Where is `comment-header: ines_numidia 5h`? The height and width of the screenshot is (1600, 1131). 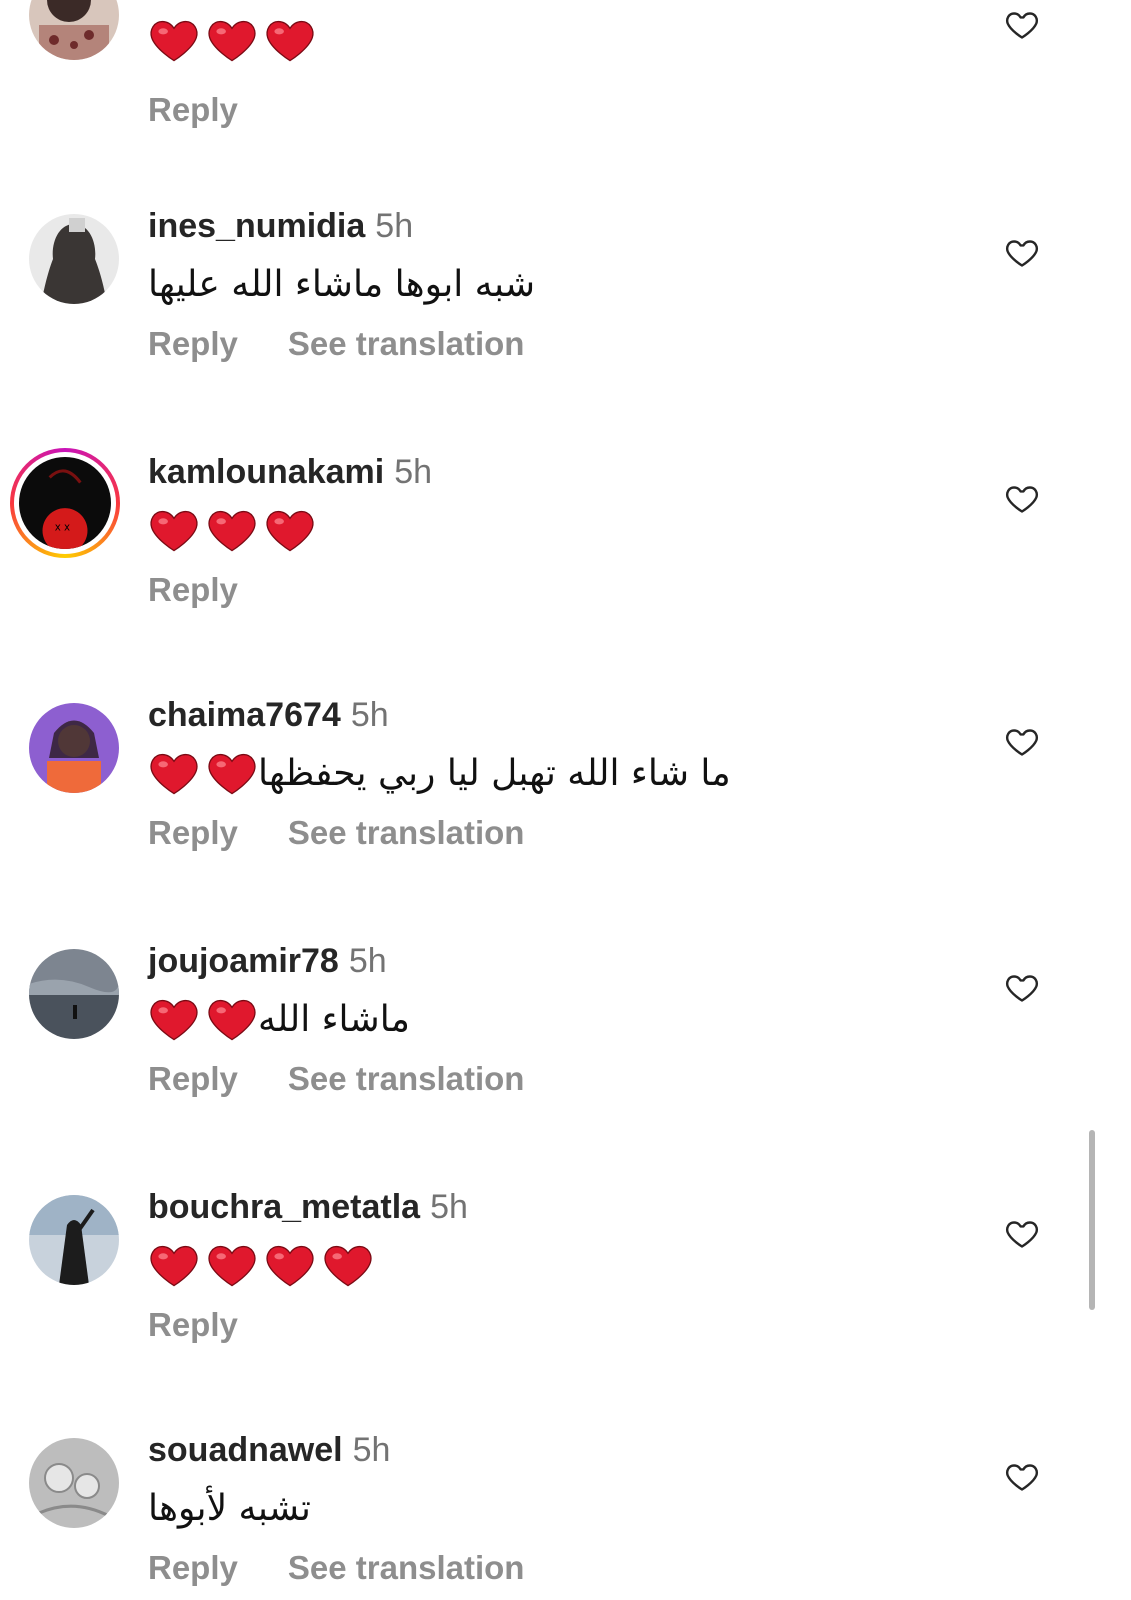
comment-header: ines_numidia 5h is located at coordinates (280, 226).